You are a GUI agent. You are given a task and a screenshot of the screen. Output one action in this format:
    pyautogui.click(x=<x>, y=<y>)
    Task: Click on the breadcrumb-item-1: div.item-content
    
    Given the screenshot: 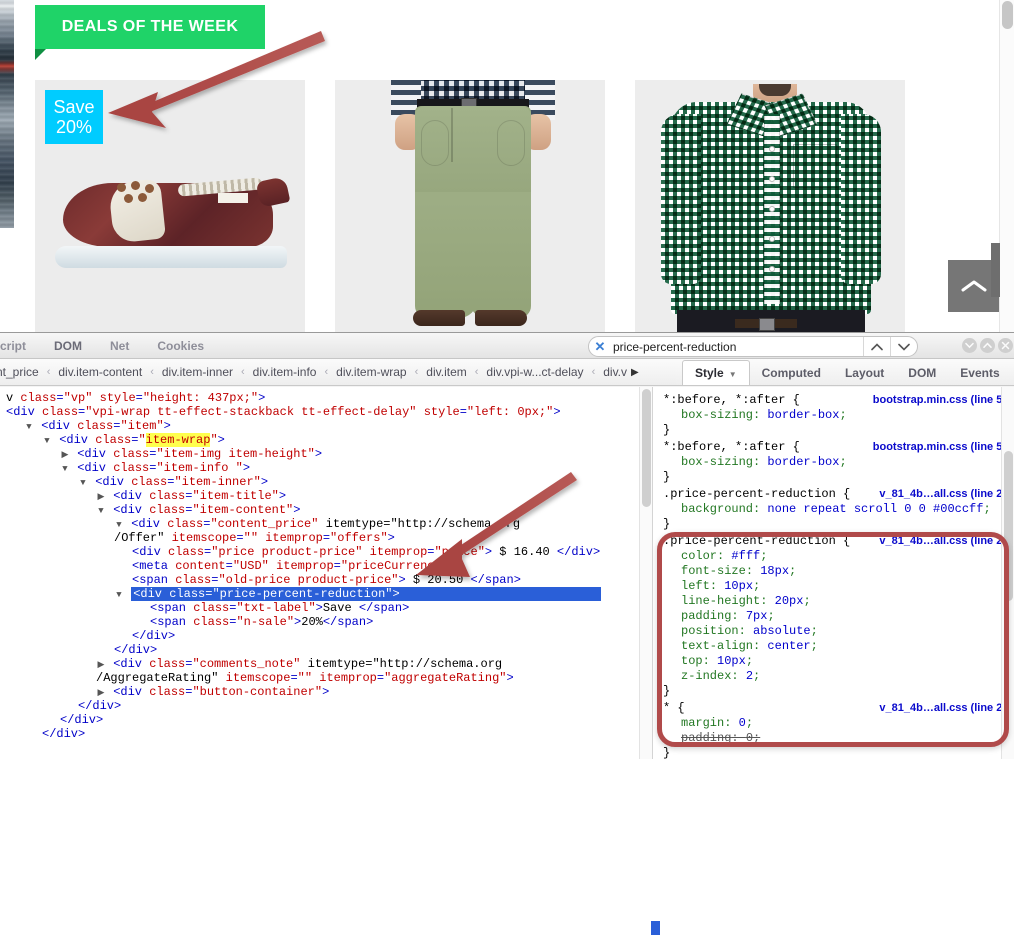 What is the action you would take?
    pyautogui.click(x=100, y=372)
    